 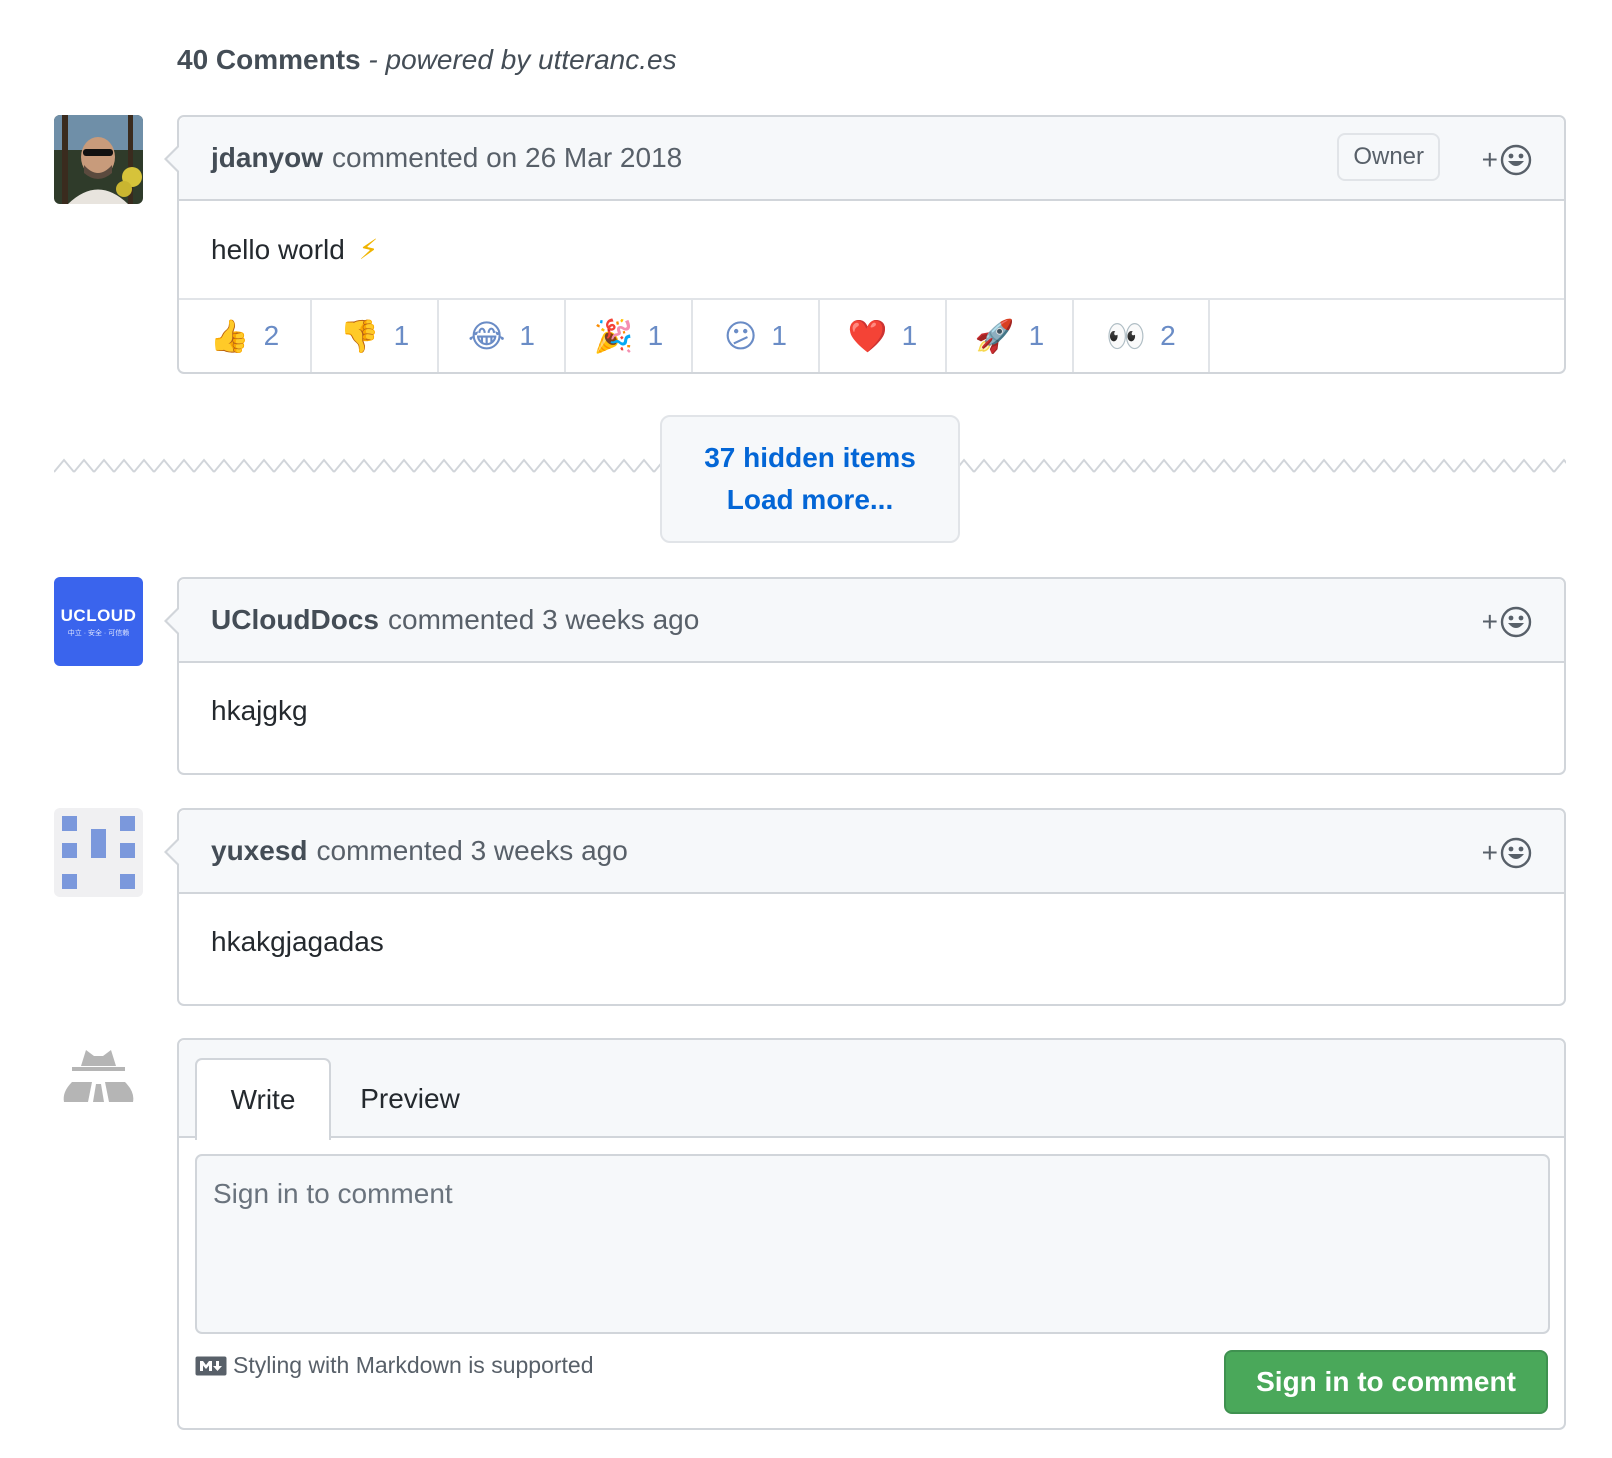 What do you see at coordinates (1386, 1382) in the screenshot?
I see `sign-in-button: Sign in to comment` at bounding box center [1386, 1382].